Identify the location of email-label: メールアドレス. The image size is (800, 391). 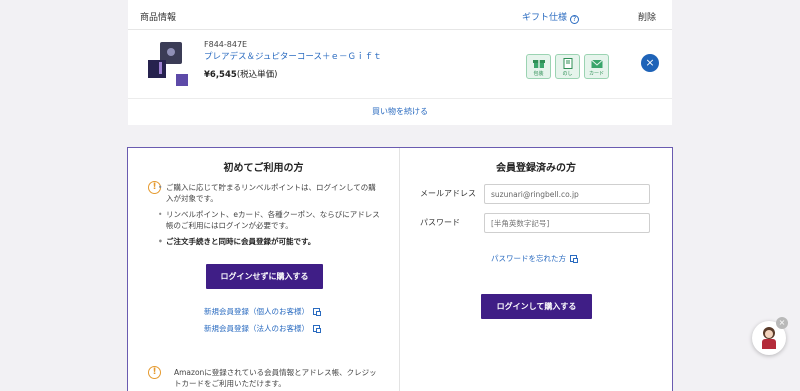
(448, 193).